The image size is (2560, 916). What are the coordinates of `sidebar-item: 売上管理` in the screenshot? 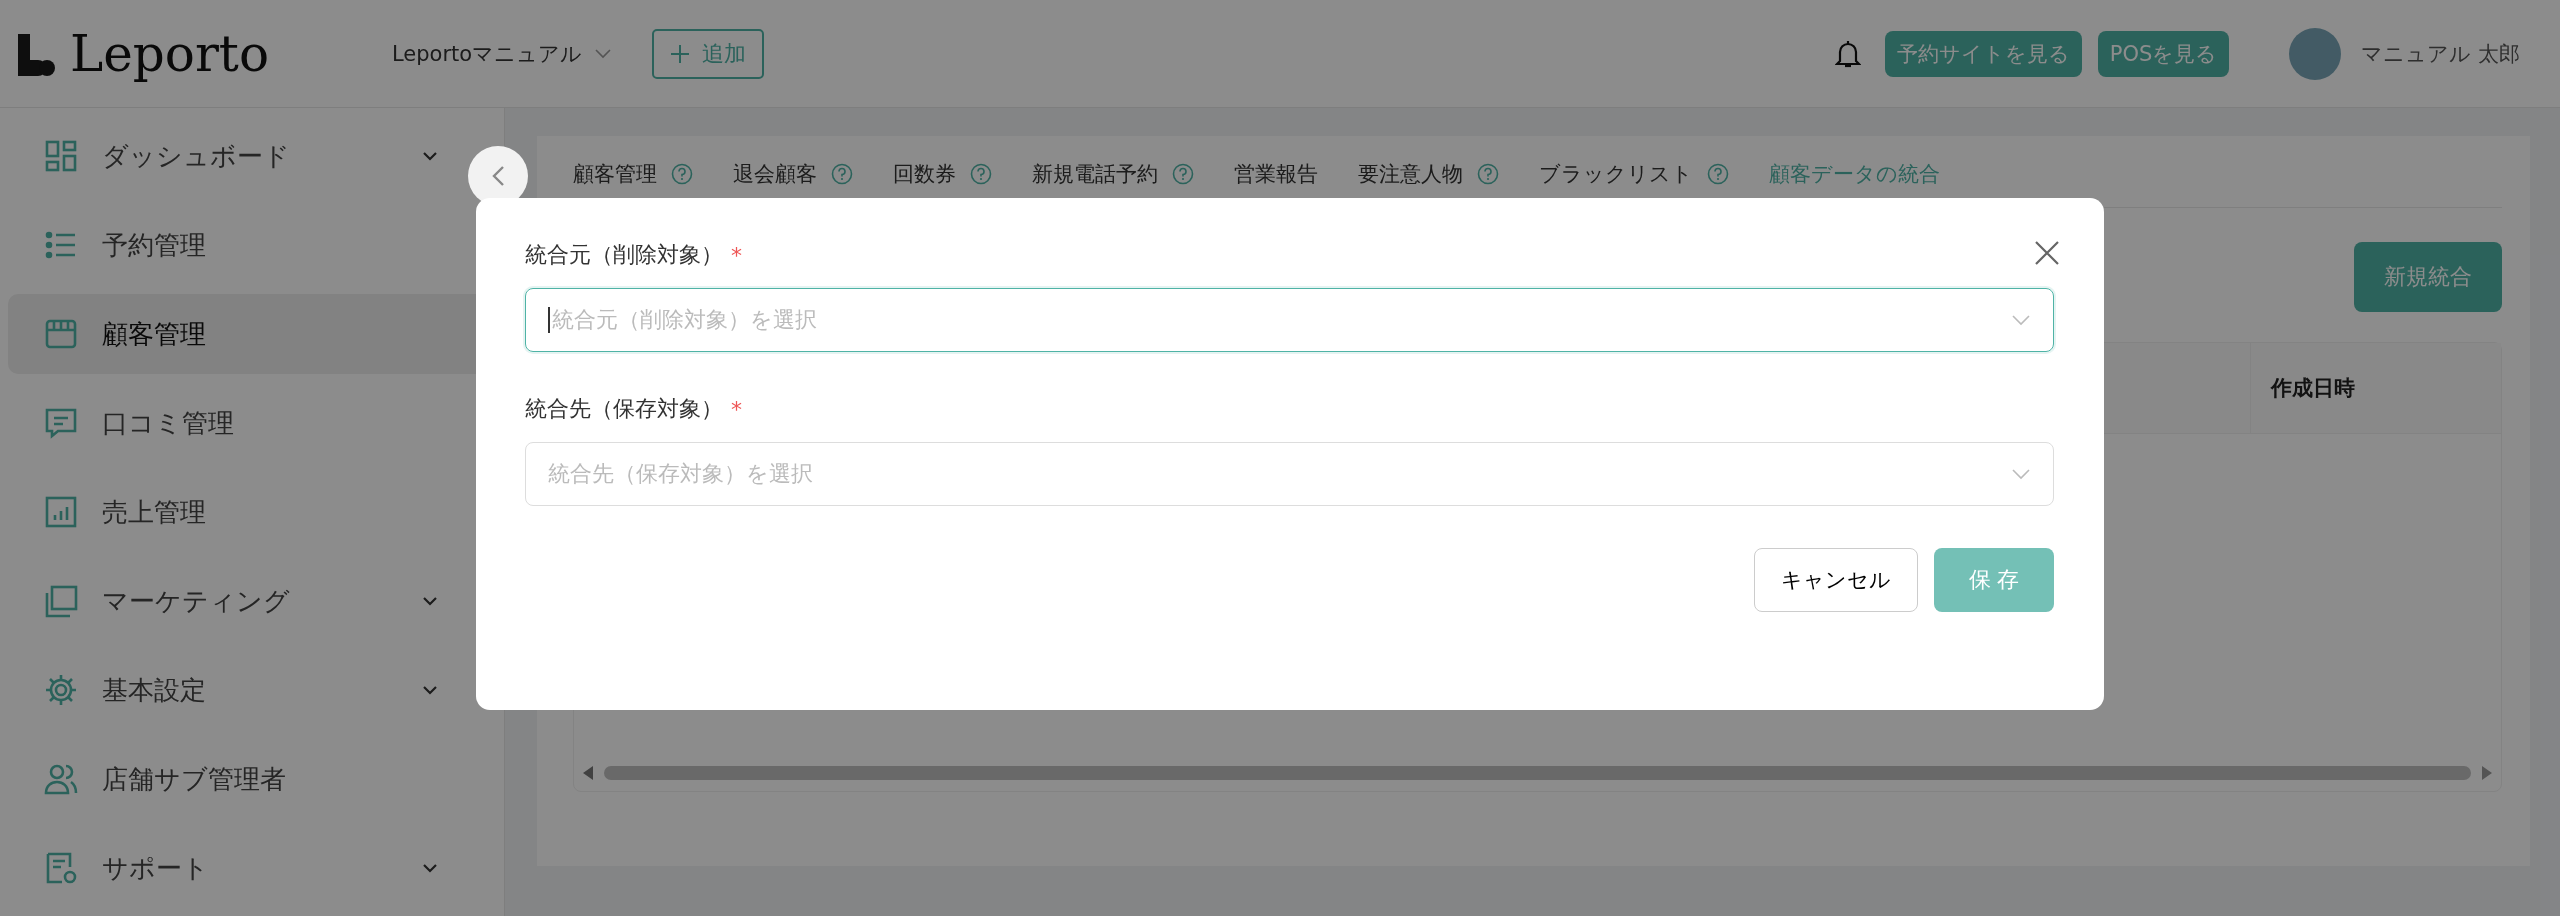 It's located at (251, 512).